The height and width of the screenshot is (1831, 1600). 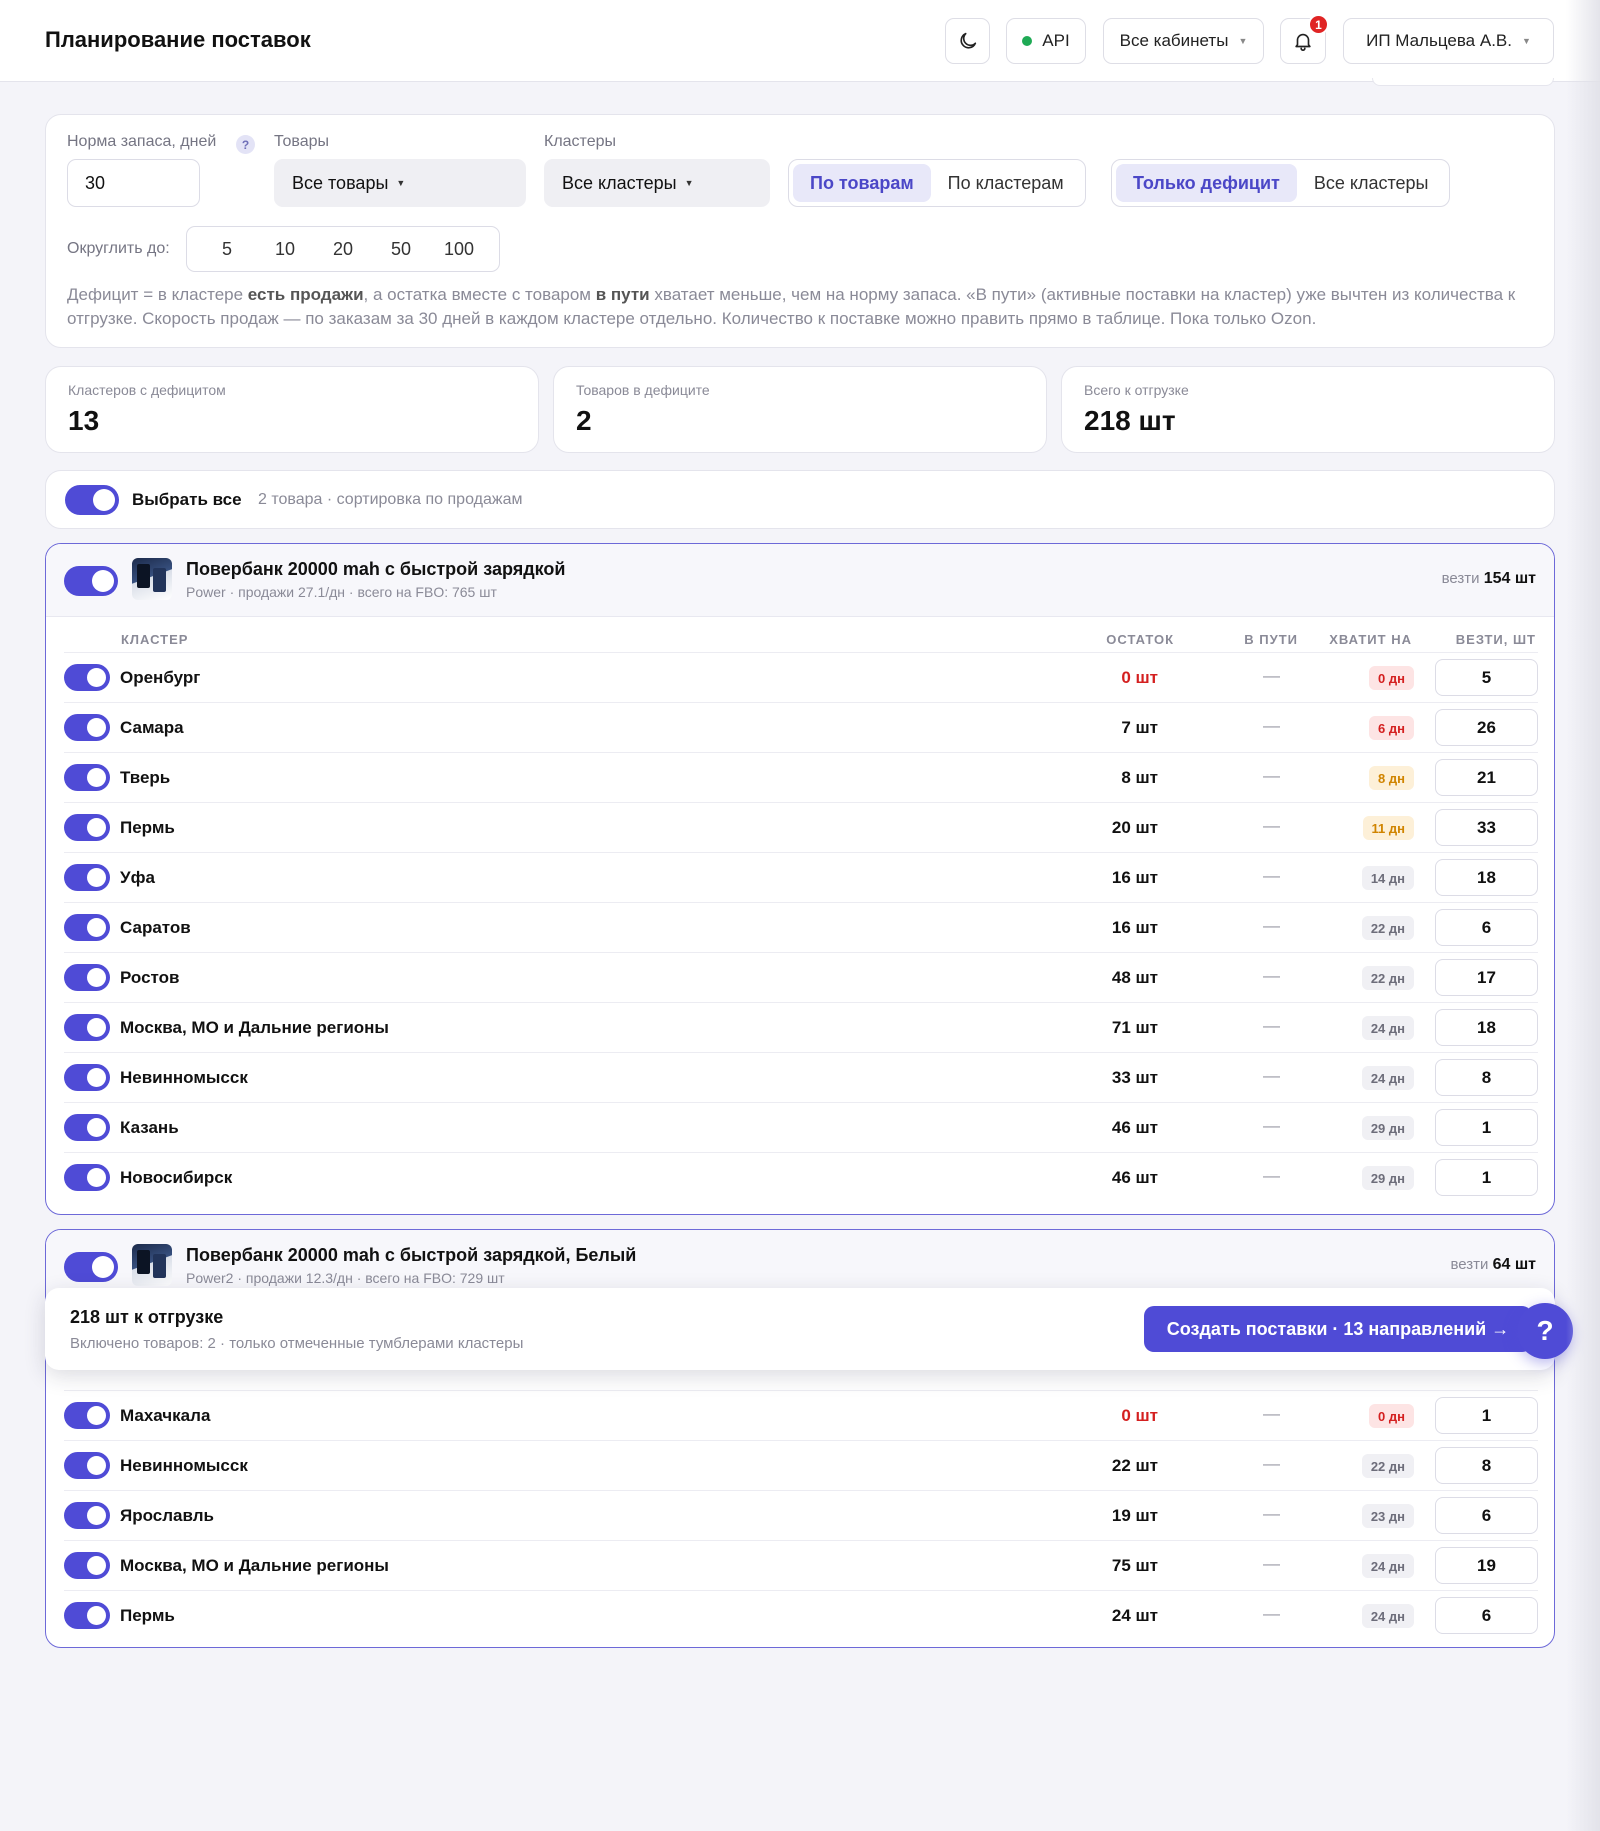 I want to click on stock-norm-input: 30, so click(x=133, y=183).